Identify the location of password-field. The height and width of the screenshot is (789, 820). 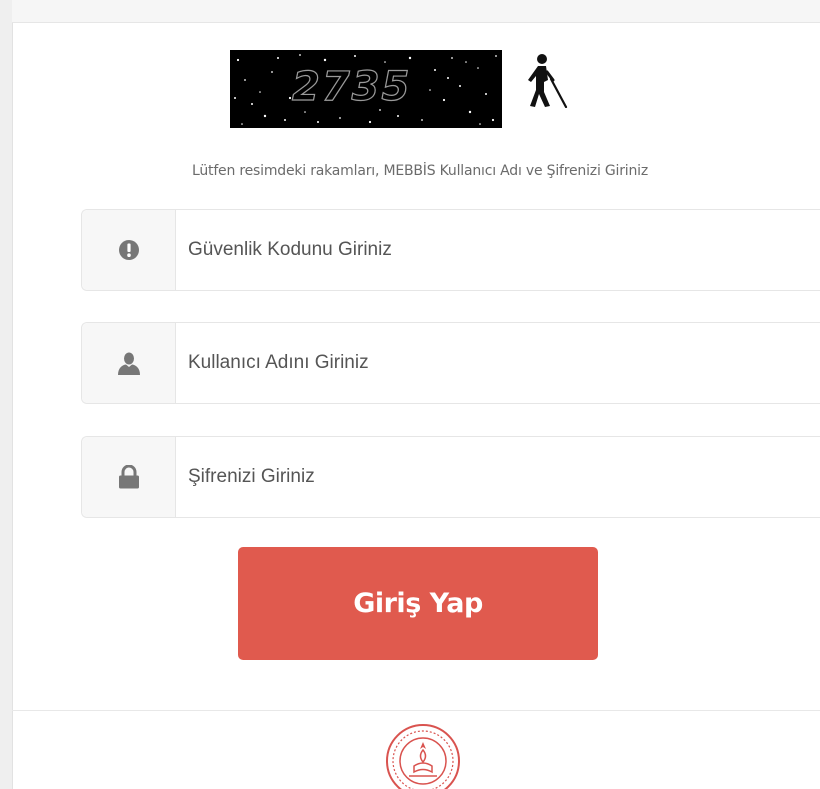
(450, 477).